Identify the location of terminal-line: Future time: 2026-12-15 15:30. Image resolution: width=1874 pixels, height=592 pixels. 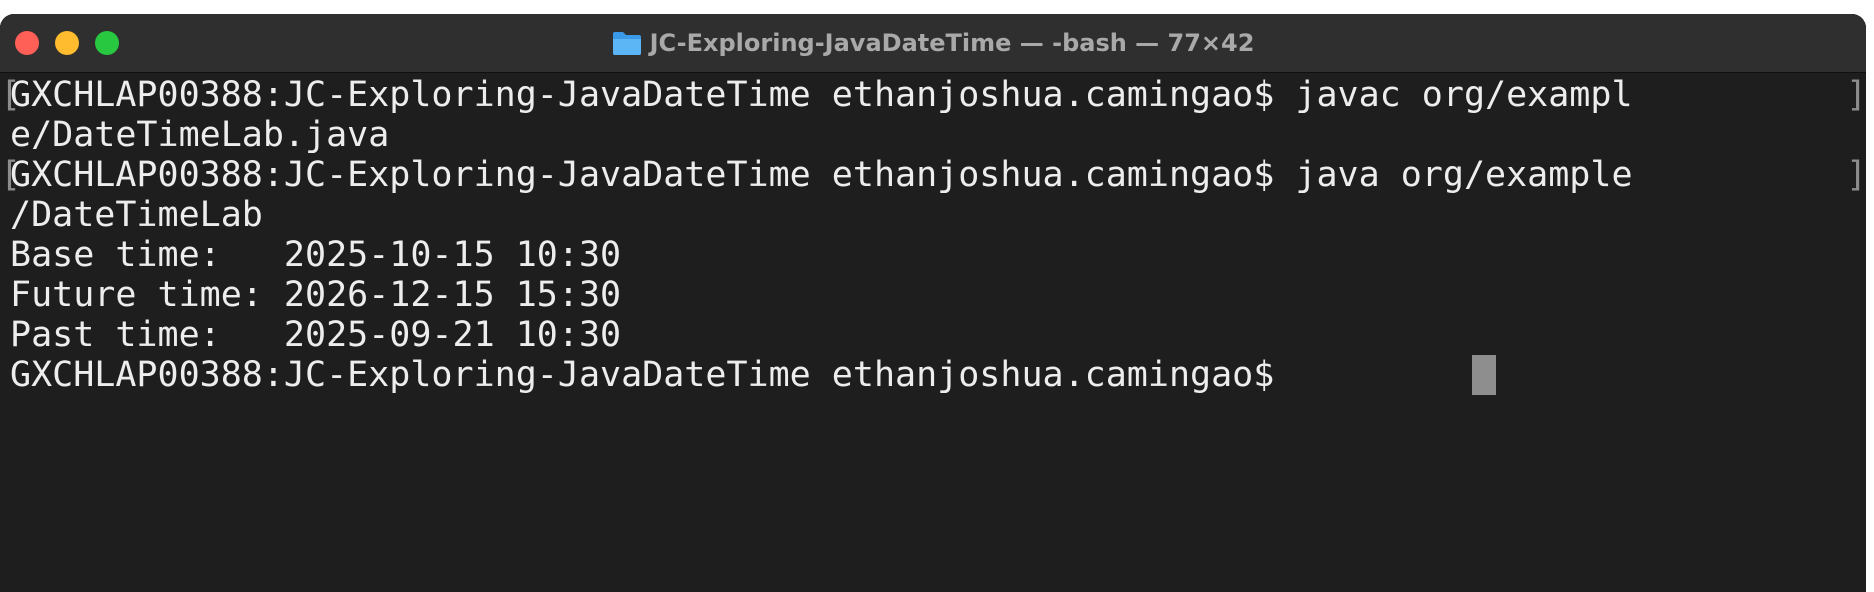
(316, 295).